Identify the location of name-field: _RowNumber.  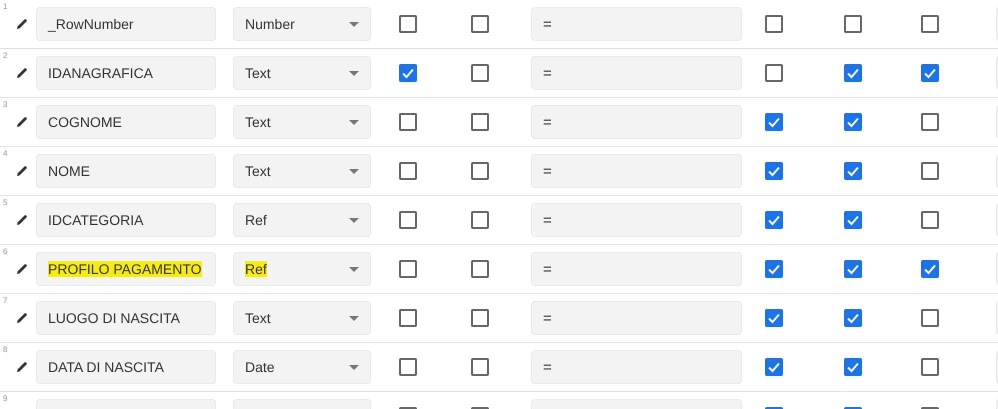
(126, 24).